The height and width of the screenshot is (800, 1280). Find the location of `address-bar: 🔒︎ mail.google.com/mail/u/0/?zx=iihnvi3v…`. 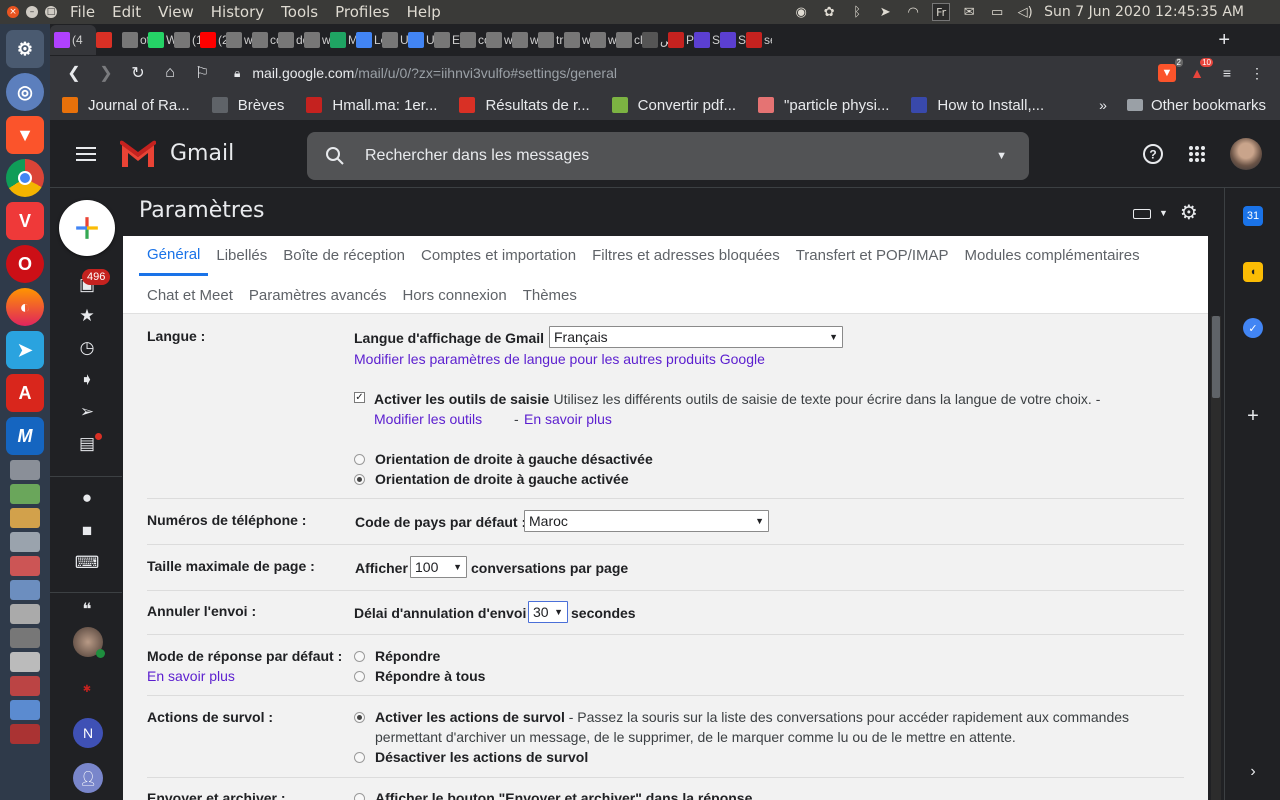

address-bar: 🔒︎ mail.google.com/mail/u/0/?zx=iihnvi3v… is located at coordinates (680, 73).